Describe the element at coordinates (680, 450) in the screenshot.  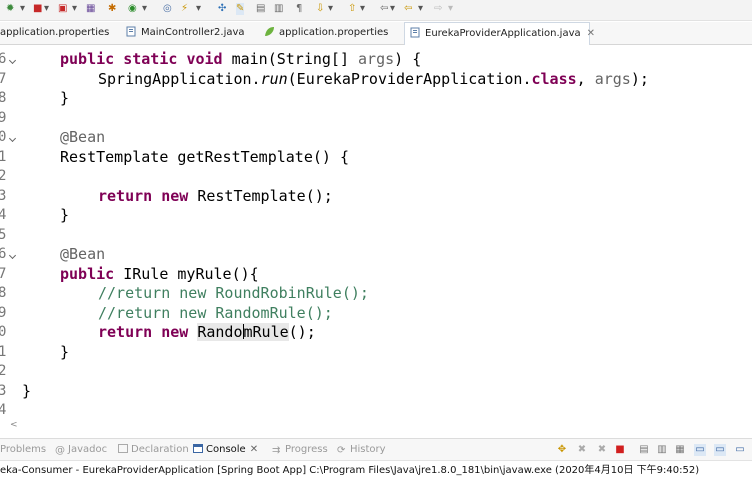
I see `word-wrap-icon: ▦` at that location.